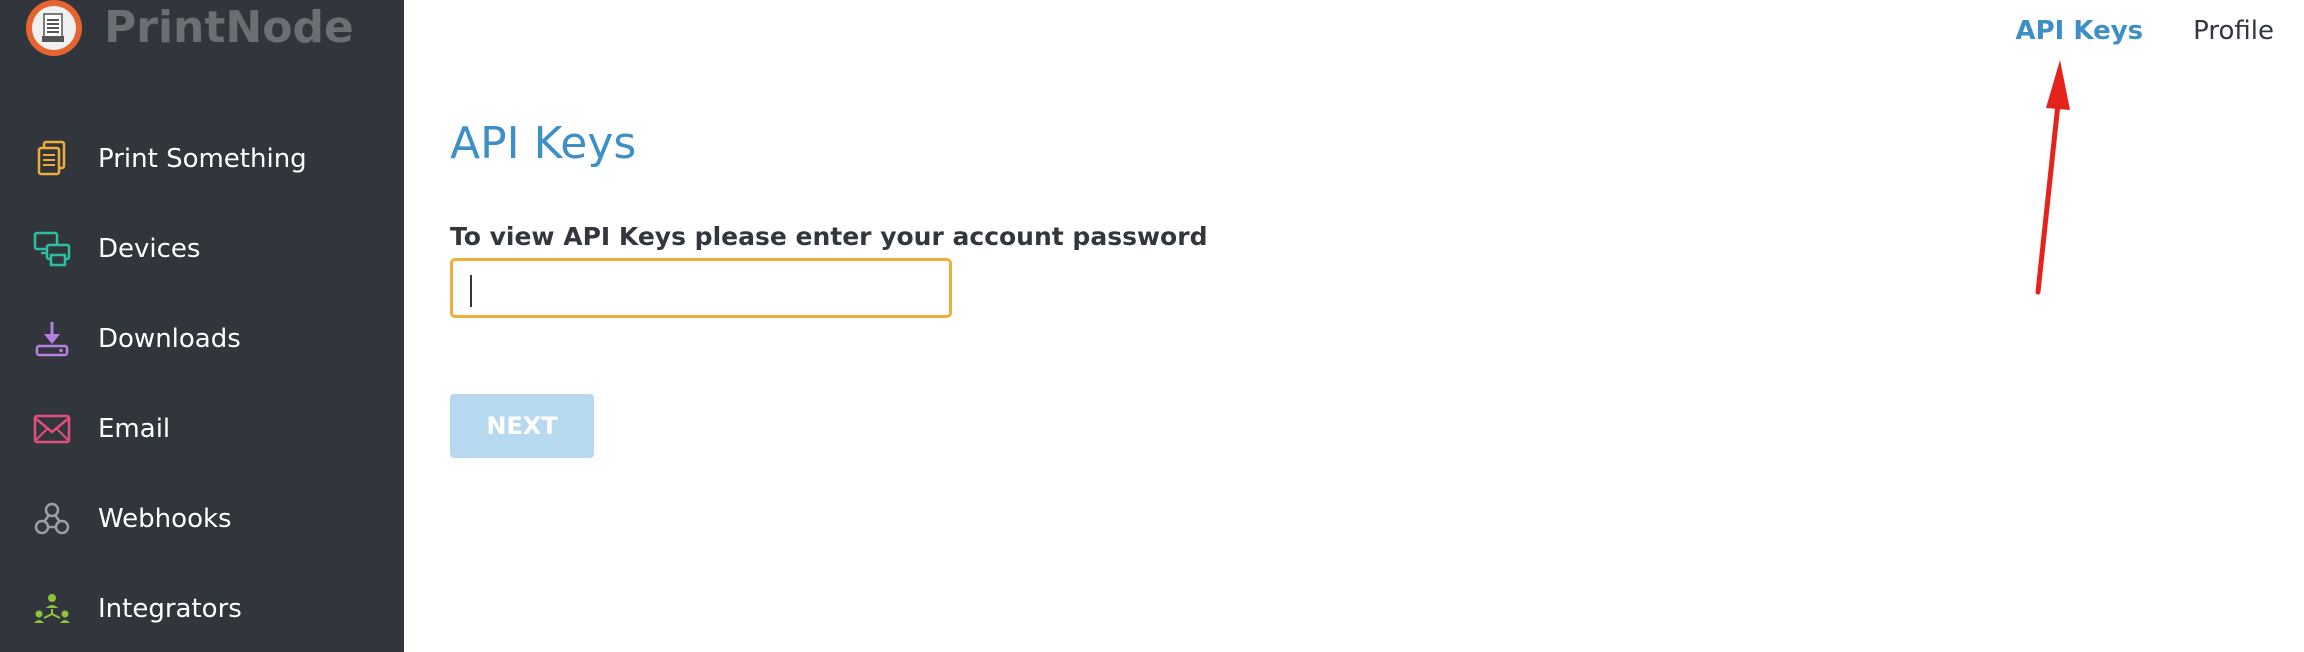  Describe the element at coordinates (2145, 31) in the screenshot. I see `top-nav: API Keys Profile` at that location.